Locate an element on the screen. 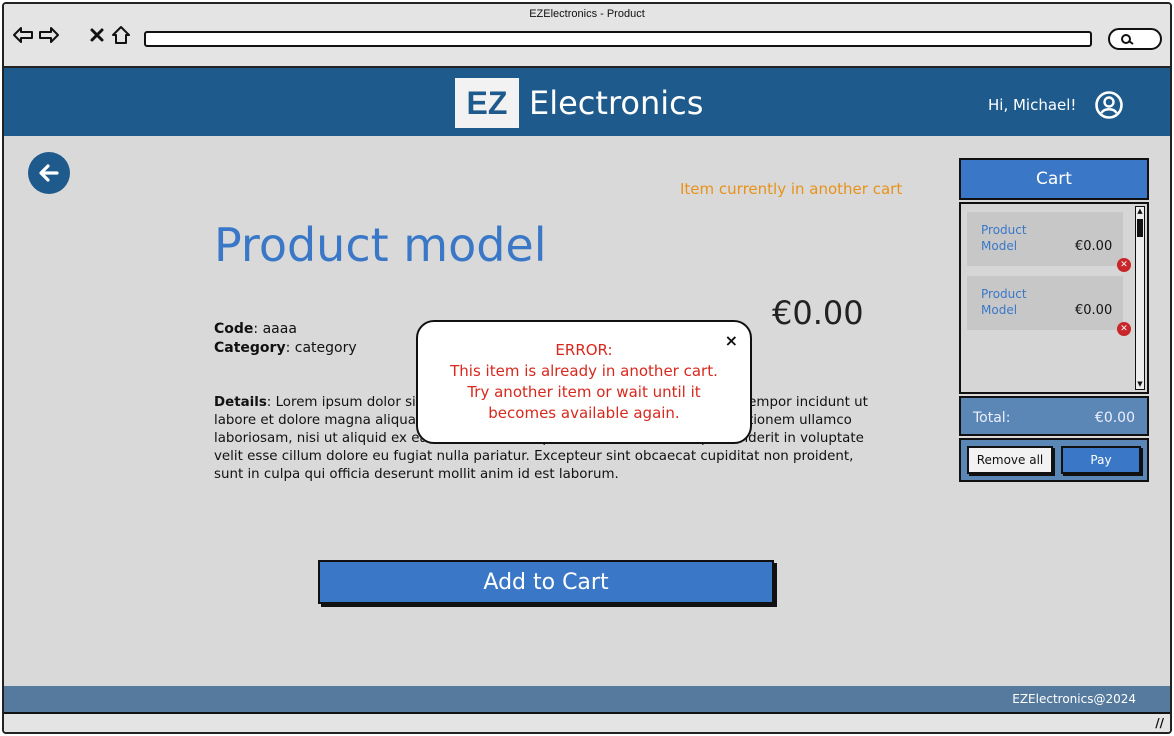  address-bar is located at coordinates (618, 39).